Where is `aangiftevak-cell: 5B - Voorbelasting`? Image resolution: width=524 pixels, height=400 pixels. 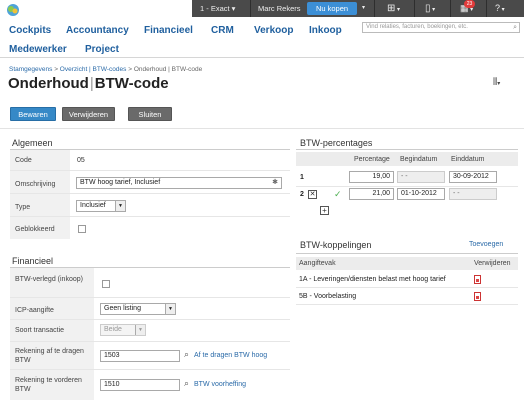
aangiftevak-cell: 5B - Voorbelasting is located at coordinates (328, 296).